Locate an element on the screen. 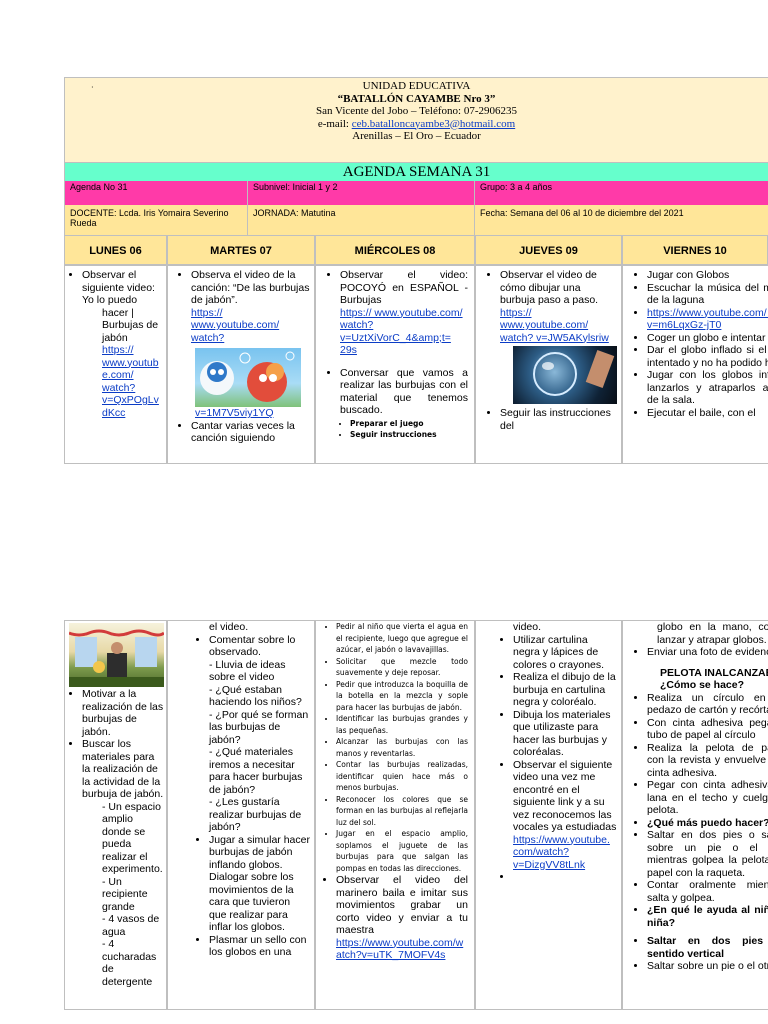 This screenshot has height=1024, width=768. lunes-material-3: - 4 vasos de agua is located at coordinates (131, 925).